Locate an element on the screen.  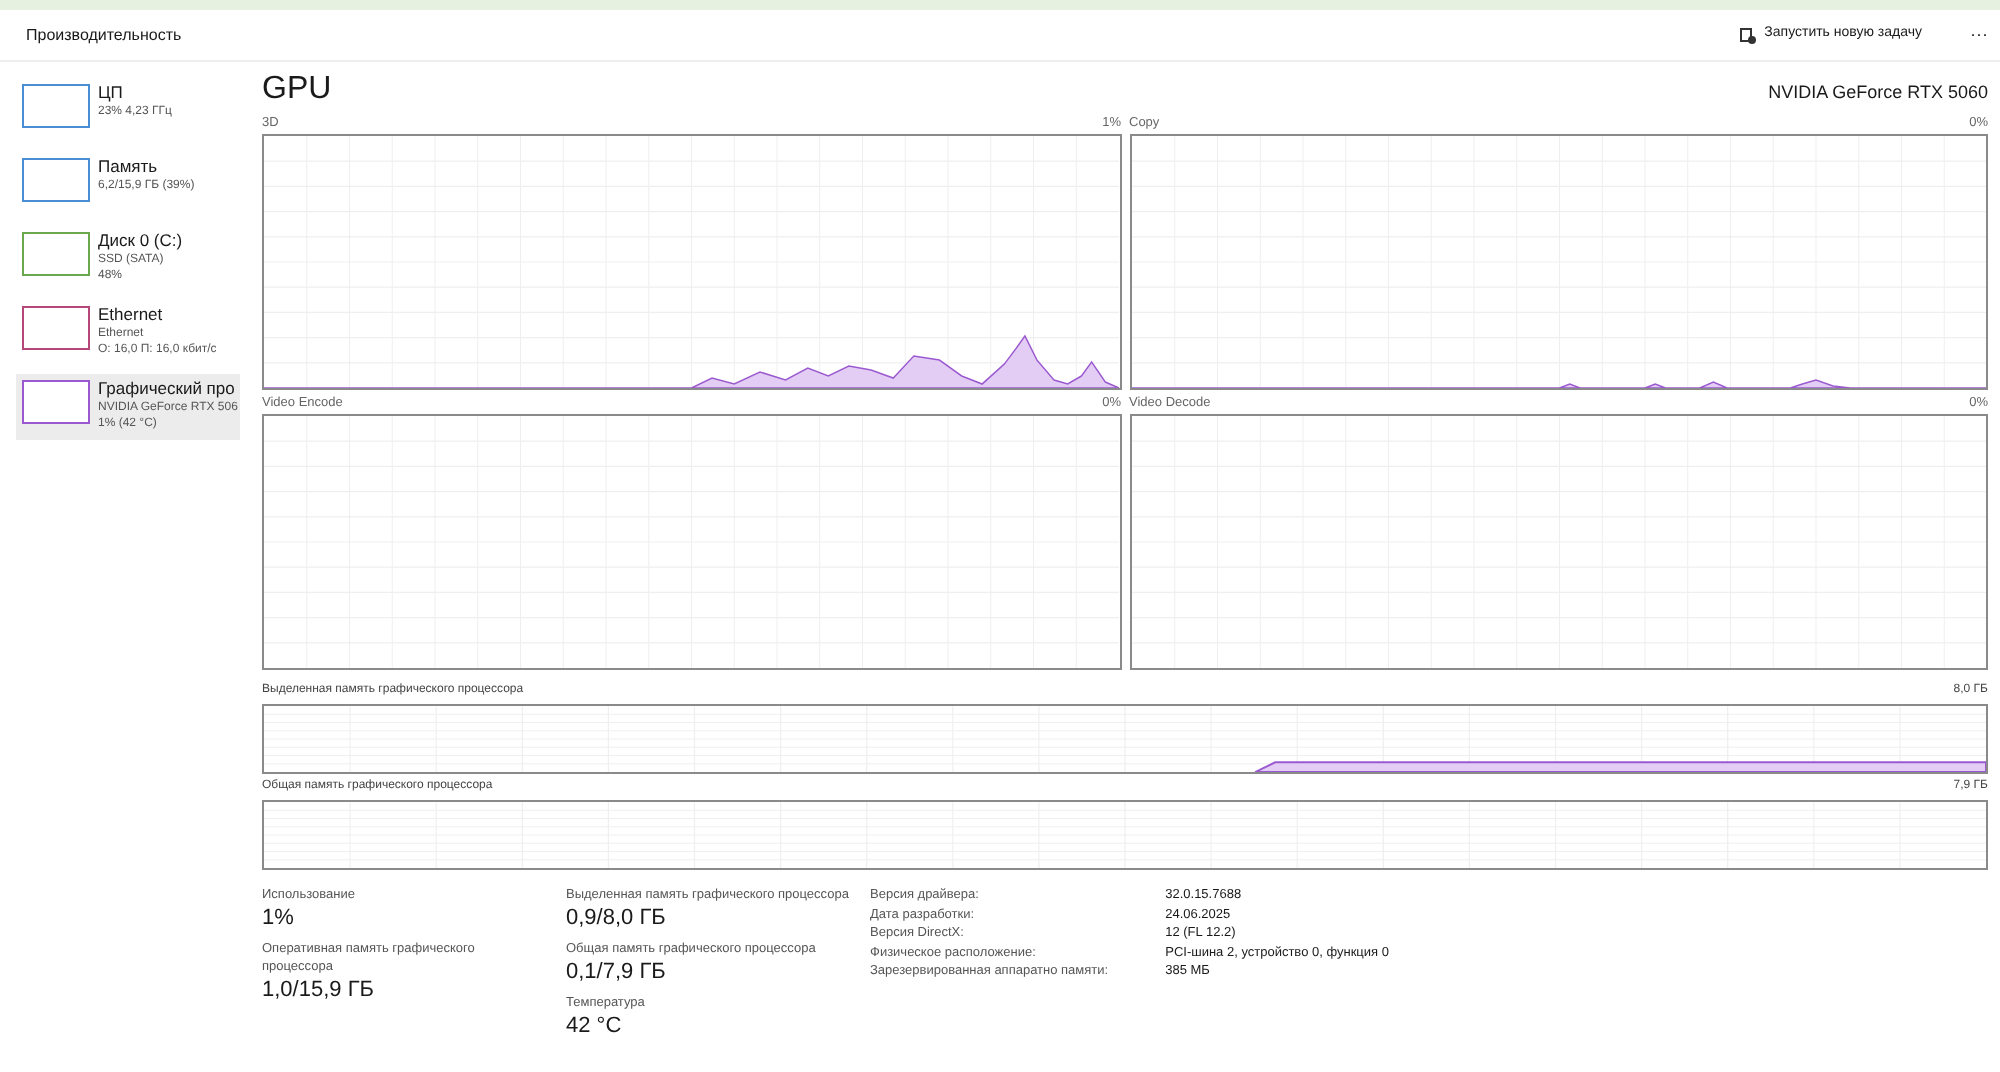
new-task-icon is located at coordinates (1748, 35).